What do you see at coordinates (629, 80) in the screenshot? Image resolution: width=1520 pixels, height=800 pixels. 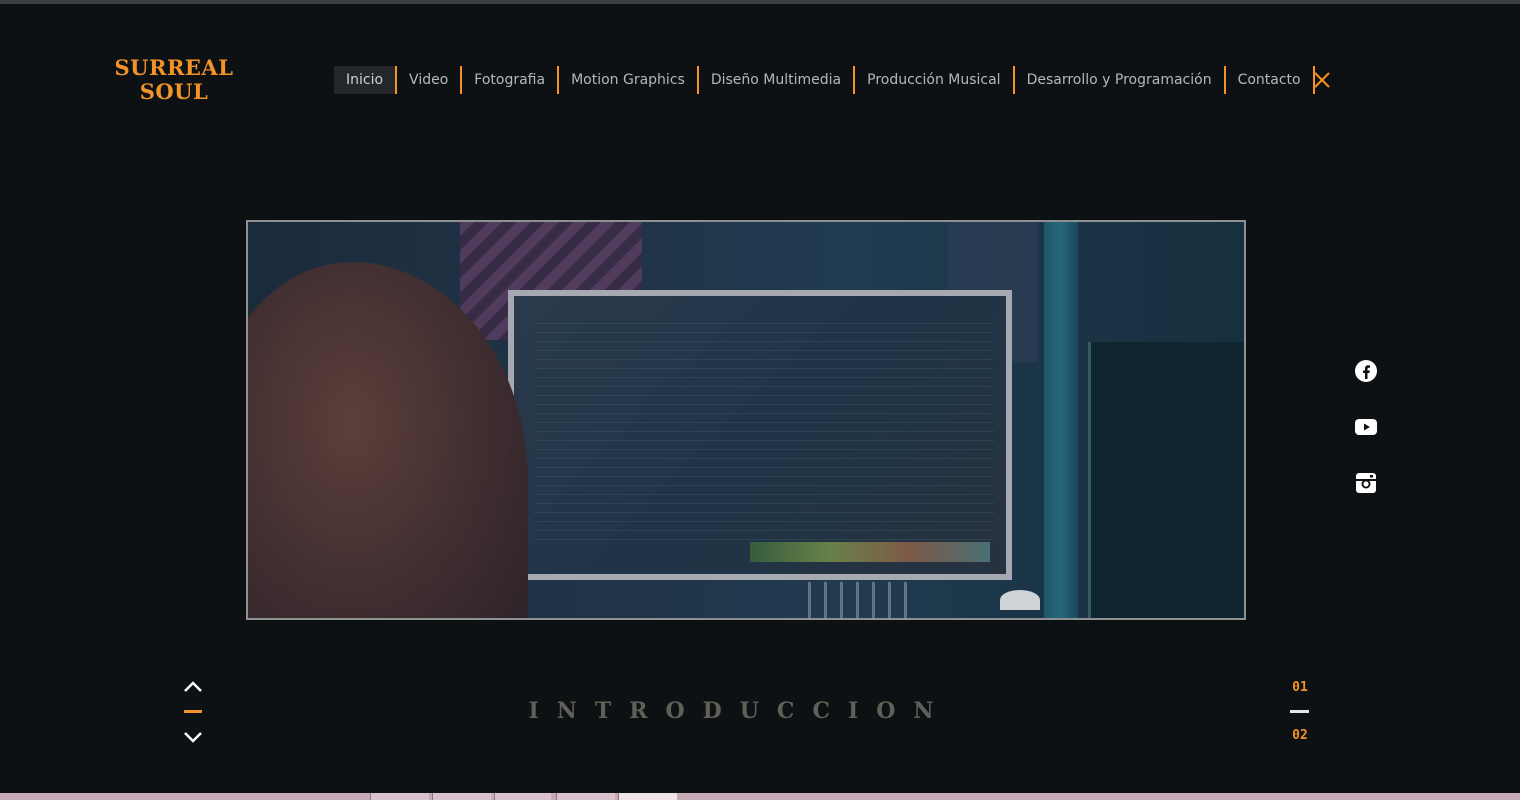 I see `nav-item-motion-graphics: Motion Graphics` at bounding box center [629, 80].